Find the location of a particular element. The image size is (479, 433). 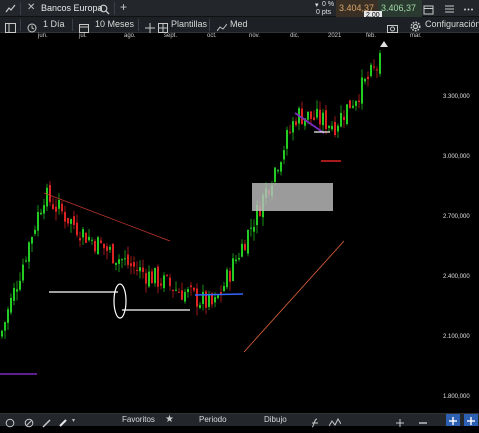

zoom-in-button is located at coordinates (453, 420).